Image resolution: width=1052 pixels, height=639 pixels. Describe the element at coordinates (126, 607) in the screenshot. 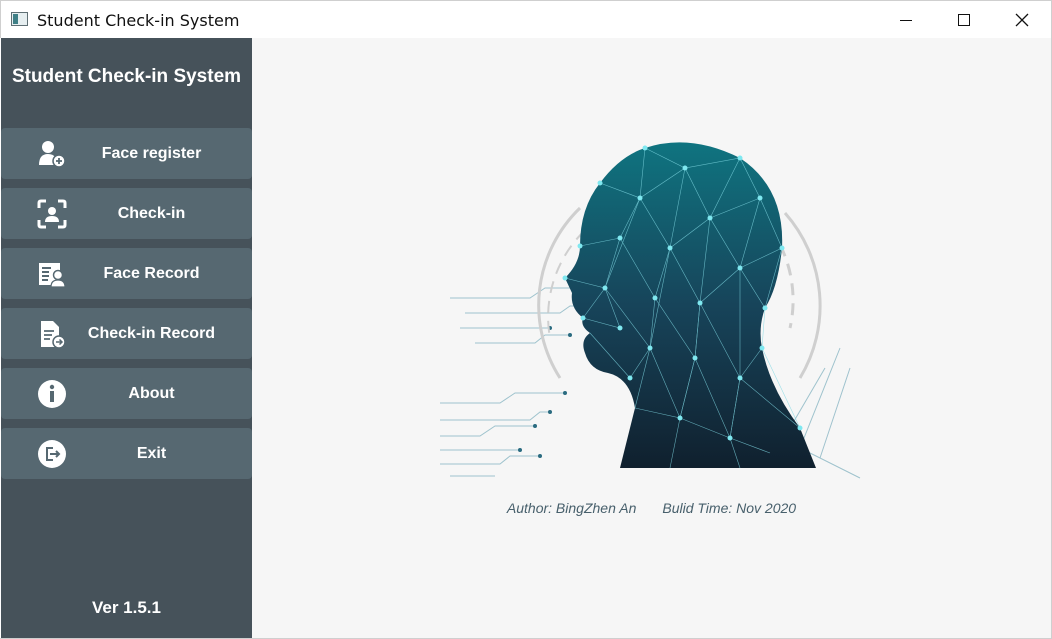

I see `version-label: Ver 1.5.1` at that location.